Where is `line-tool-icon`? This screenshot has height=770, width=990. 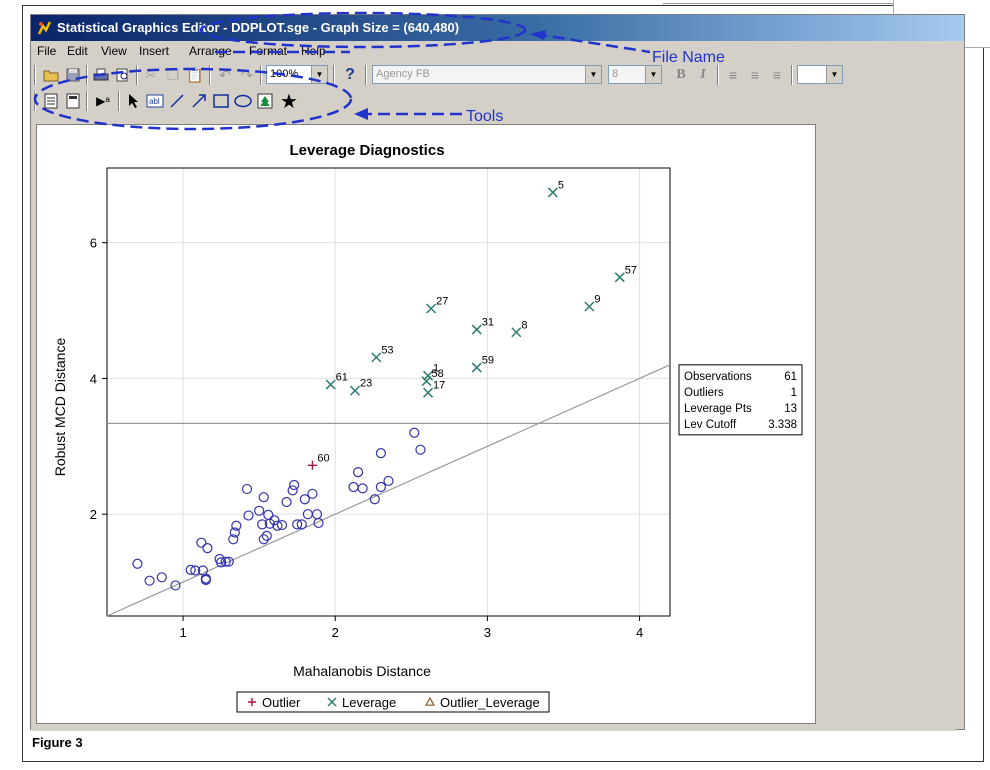
line-tool-icon is located at coordinates (177, 101).